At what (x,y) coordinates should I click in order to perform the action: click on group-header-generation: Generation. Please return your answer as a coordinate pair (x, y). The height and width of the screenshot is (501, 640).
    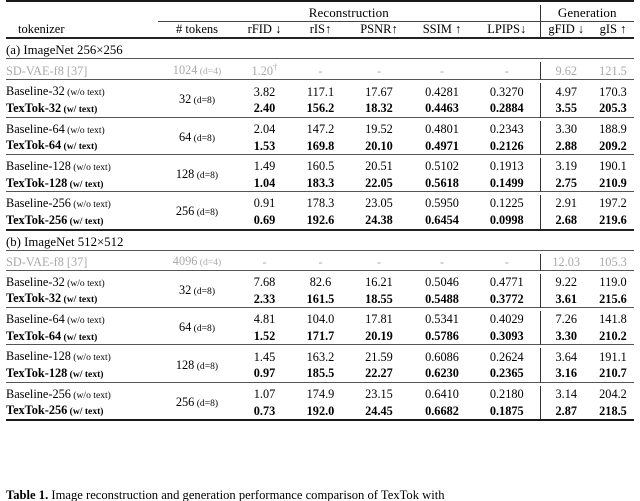
    Looking at the image, I should click on (586, 13).